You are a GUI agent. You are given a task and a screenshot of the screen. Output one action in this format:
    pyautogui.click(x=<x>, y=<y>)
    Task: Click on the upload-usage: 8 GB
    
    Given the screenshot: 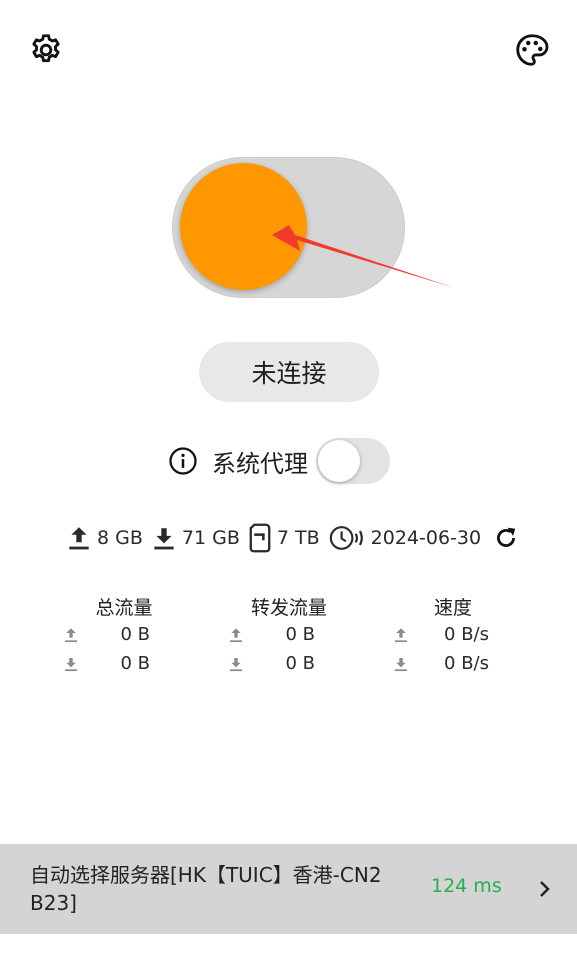 What is the action you would take?
    pyautogui.click(x=104, y=538)
    